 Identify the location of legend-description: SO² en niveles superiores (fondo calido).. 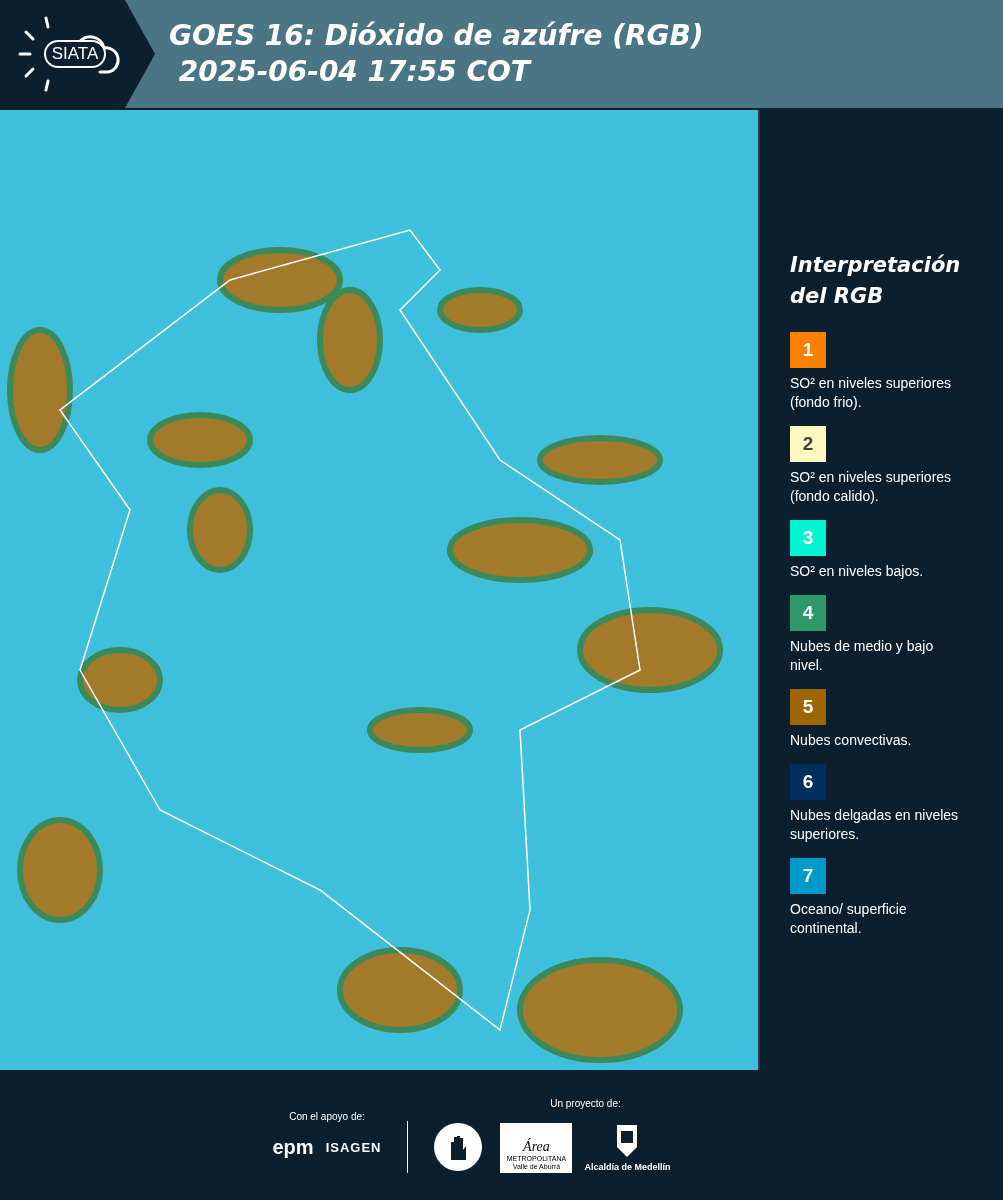
(871, 487).